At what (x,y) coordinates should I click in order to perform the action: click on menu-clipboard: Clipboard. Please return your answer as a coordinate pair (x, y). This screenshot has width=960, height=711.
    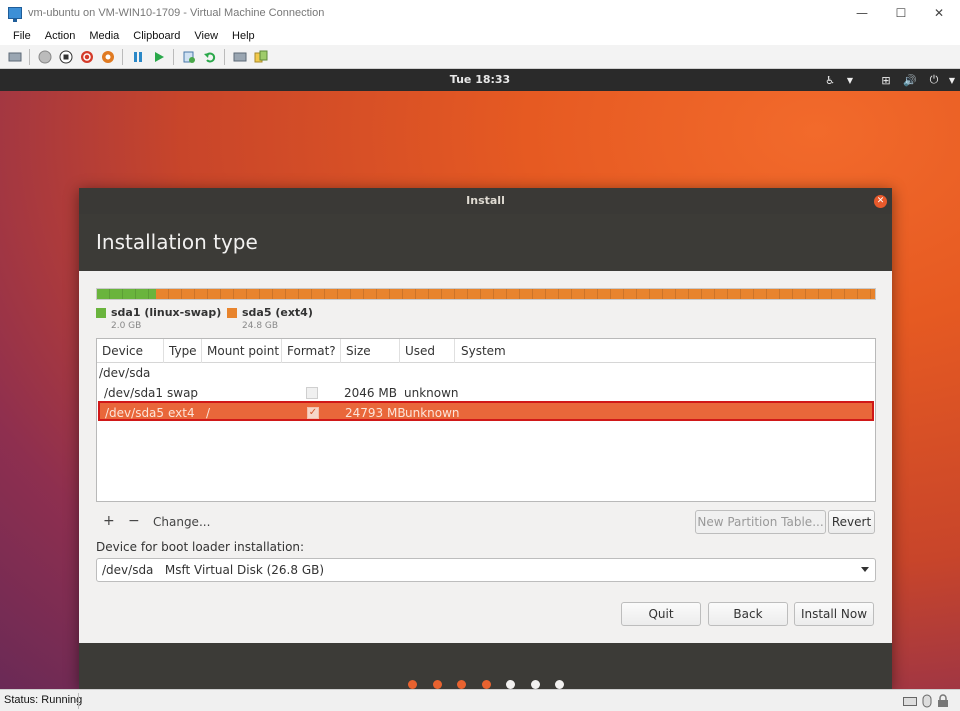
    Looking at the image, I should click on (156, 36).